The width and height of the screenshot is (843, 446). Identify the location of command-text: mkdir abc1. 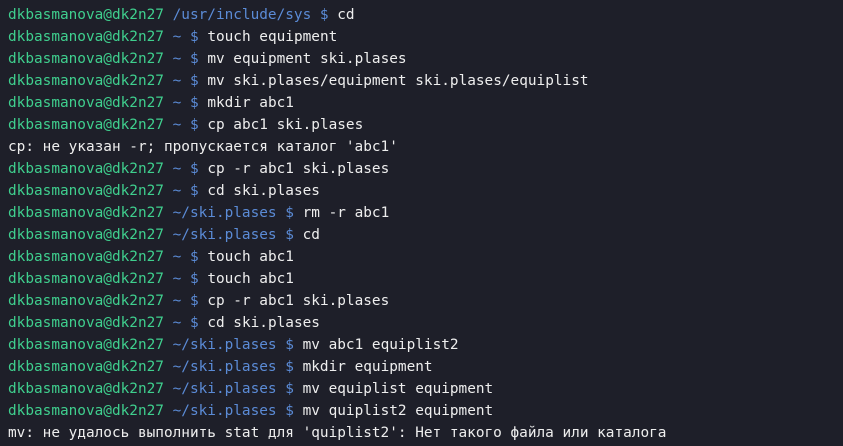
(250, 103).